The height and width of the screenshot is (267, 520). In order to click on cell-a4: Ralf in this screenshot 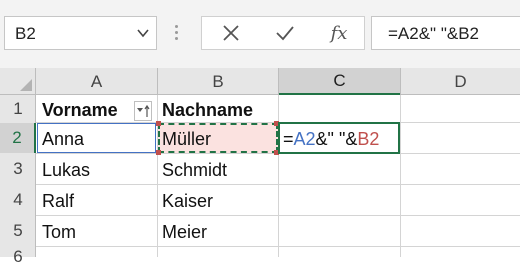, I will do `click(58, 201)`.